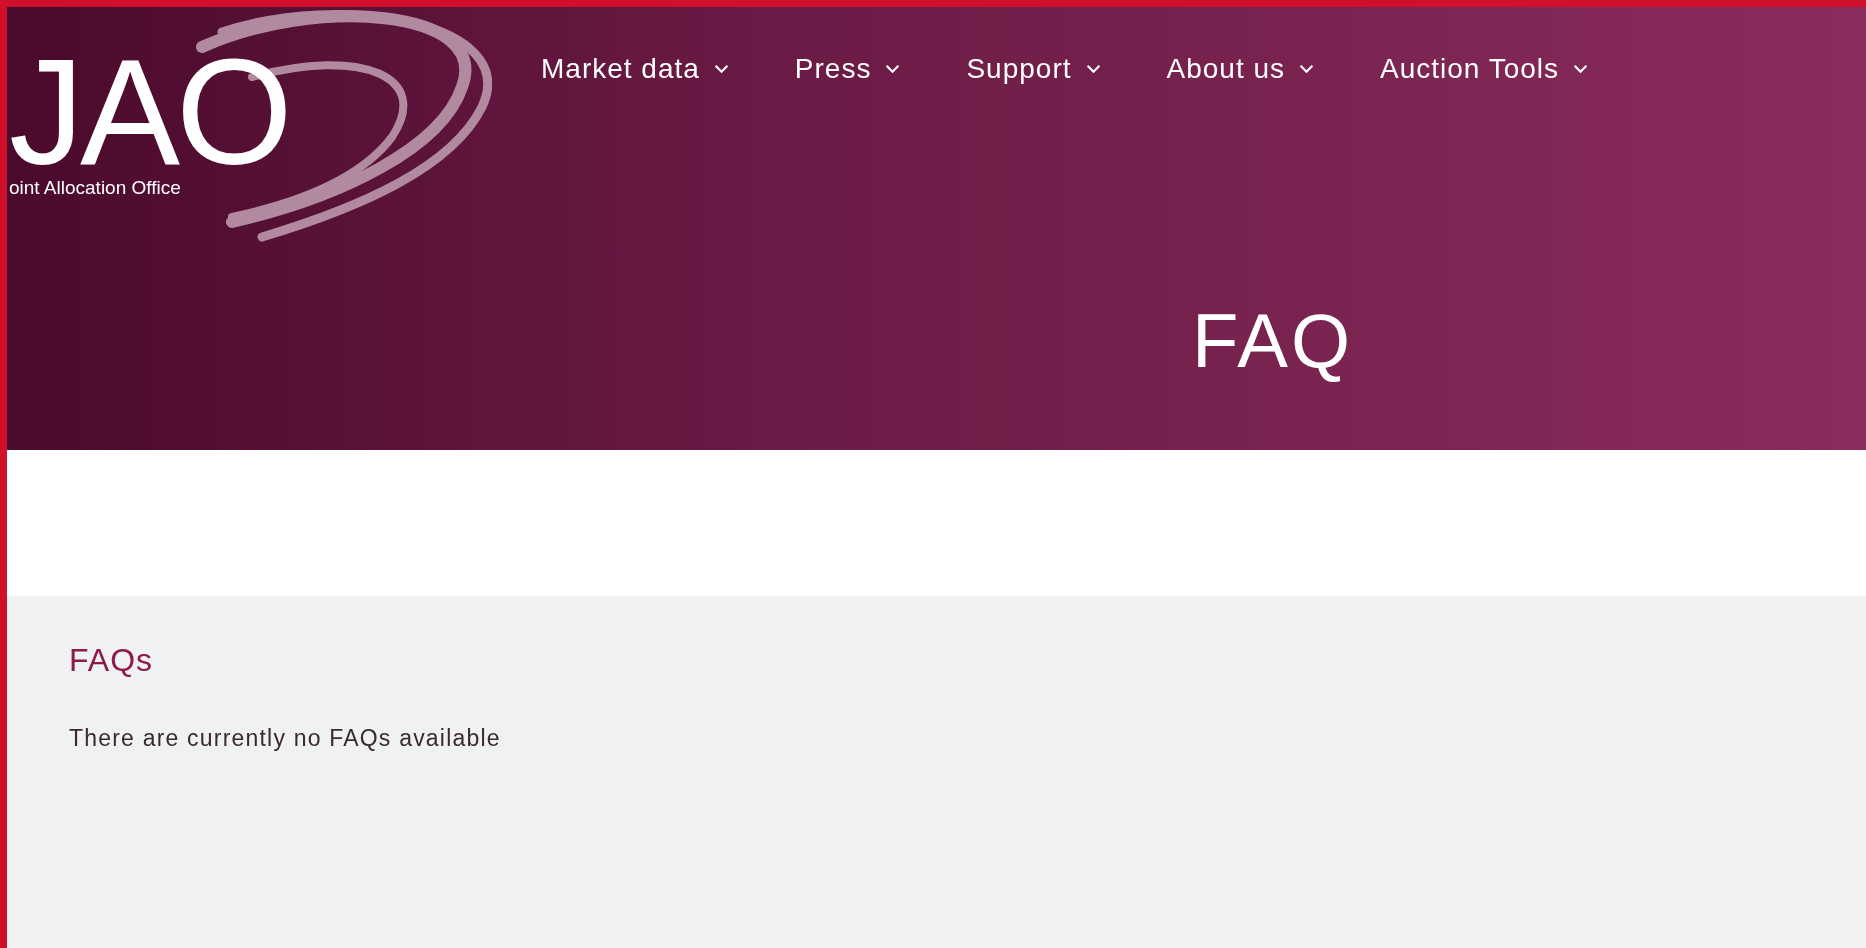  I want to click on nav-menu-item: Press, so click(847, 69).